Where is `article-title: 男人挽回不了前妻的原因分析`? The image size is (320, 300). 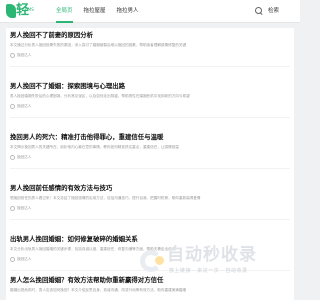 article-title: 男人挽回不了前妻的原因分析 is located at coordinates (150, 35).